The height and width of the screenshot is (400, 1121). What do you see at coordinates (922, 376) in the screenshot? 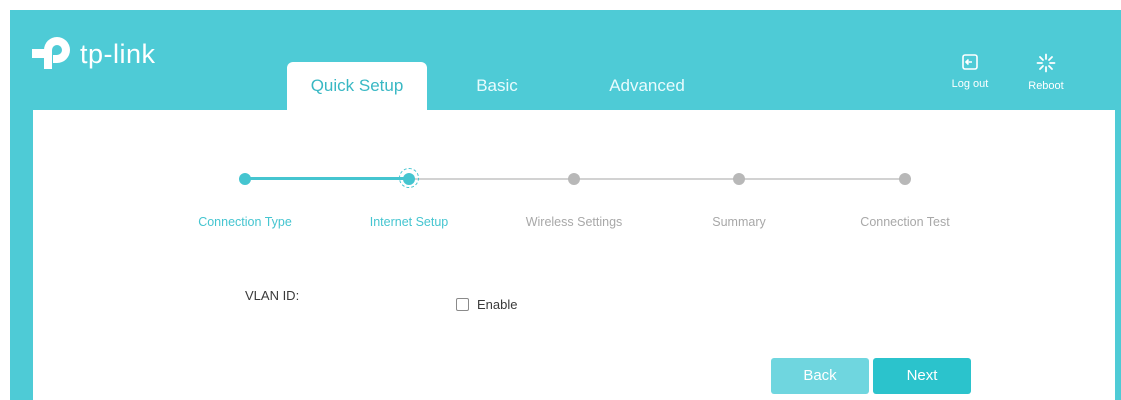
I see `next-button: Next` at bounding box center [922, 376].